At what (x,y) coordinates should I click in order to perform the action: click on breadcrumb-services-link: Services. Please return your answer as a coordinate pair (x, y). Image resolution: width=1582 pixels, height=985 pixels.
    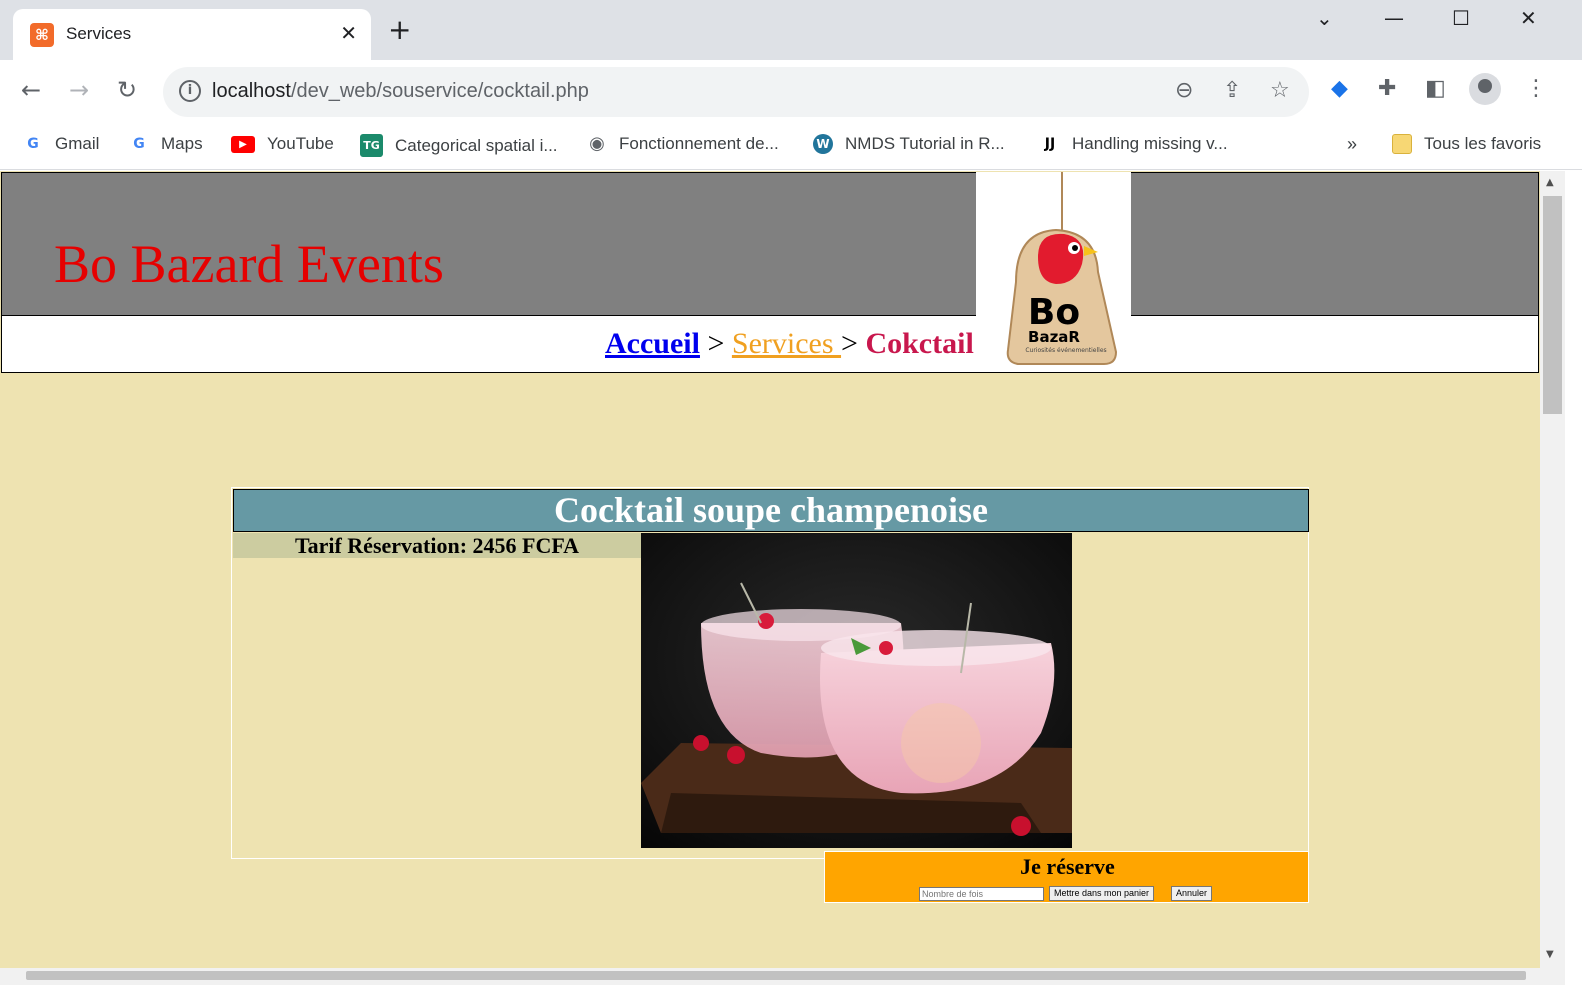
    Looking at the image, I should click on (786, 343).